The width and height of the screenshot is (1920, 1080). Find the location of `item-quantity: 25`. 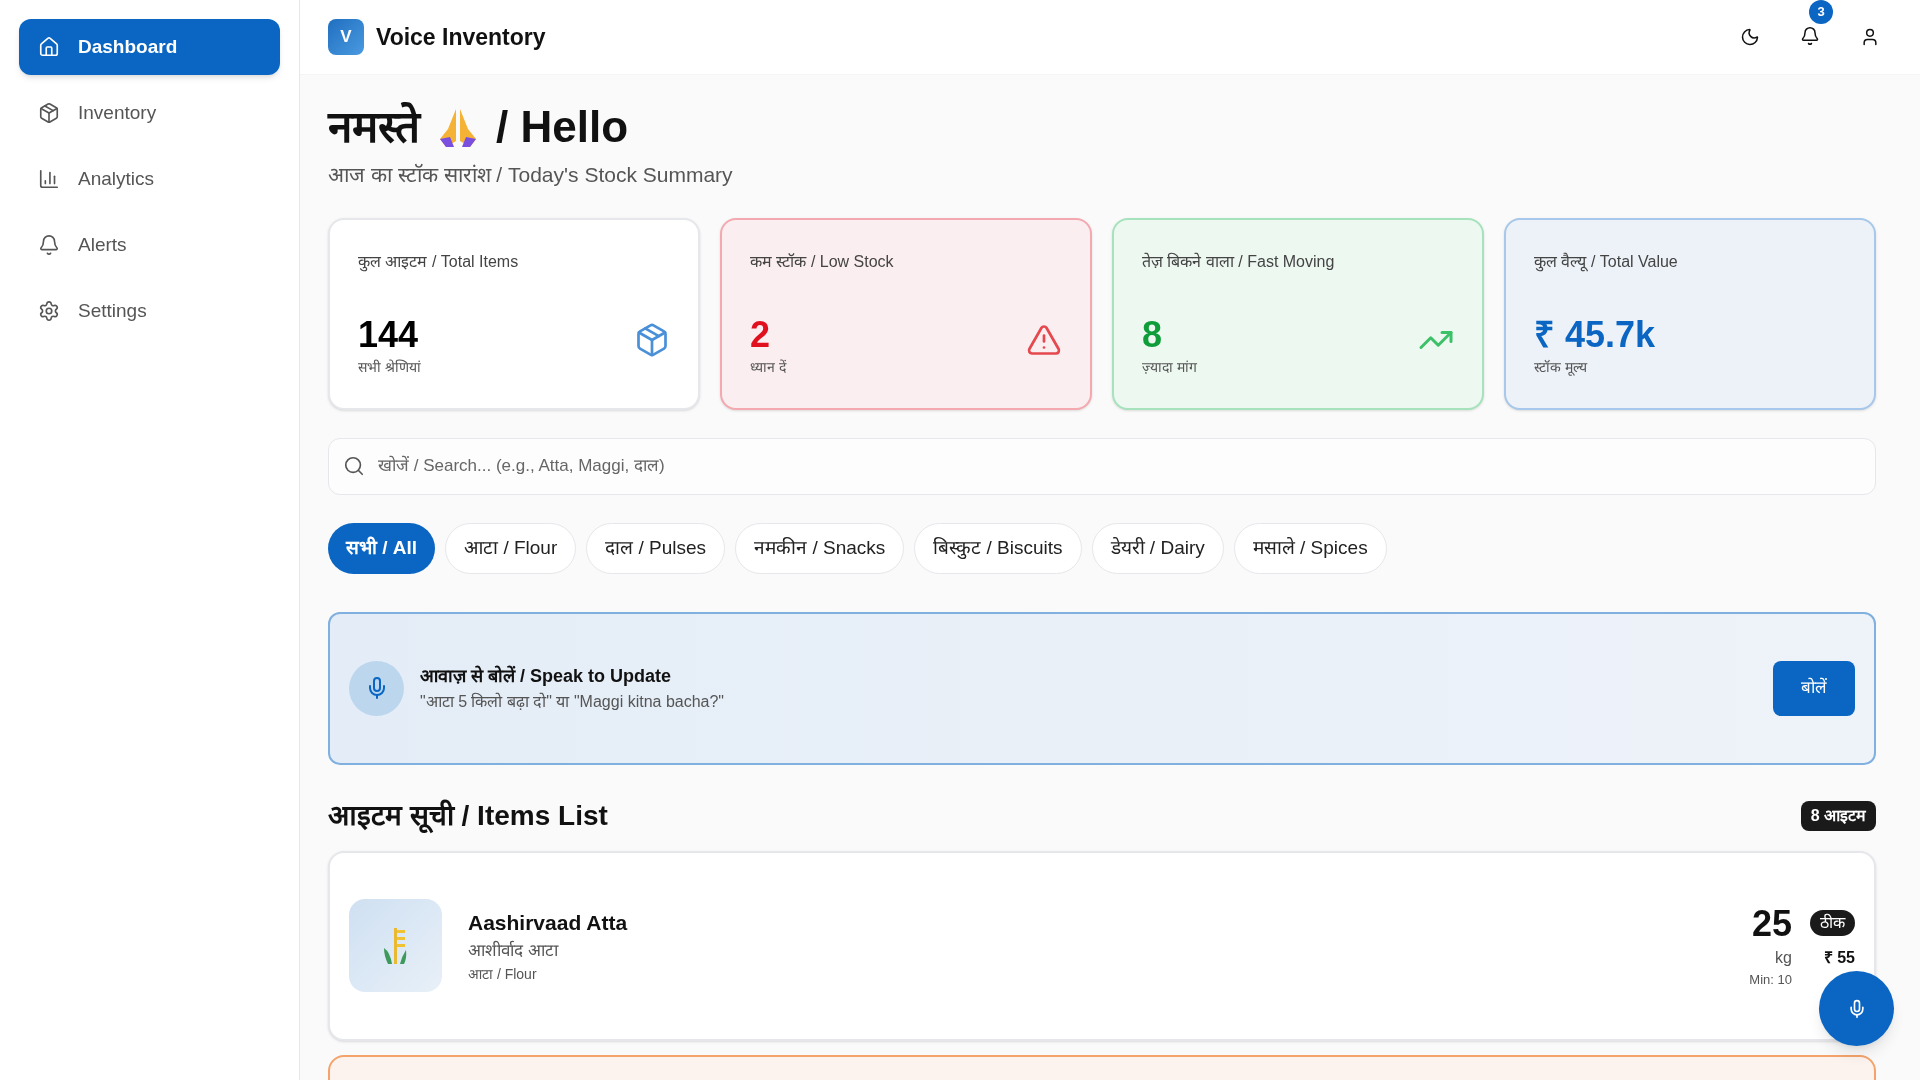

item-quantity: 25 is located at coordinates (1771, 924).